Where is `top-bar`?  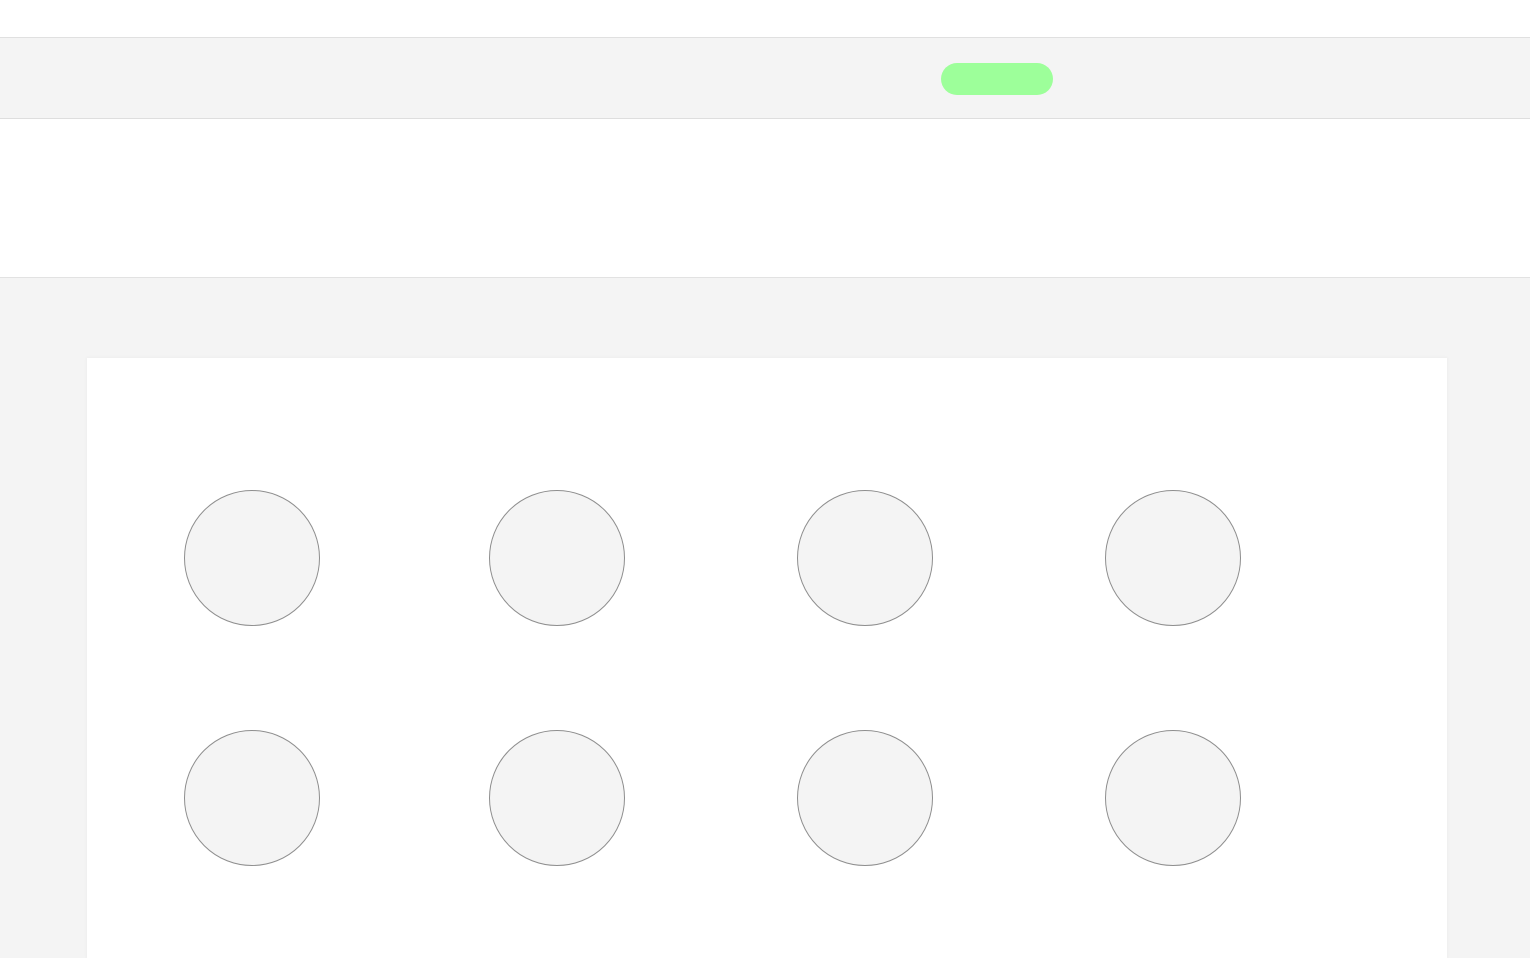 top-bar is located at coordinates (765, 19).